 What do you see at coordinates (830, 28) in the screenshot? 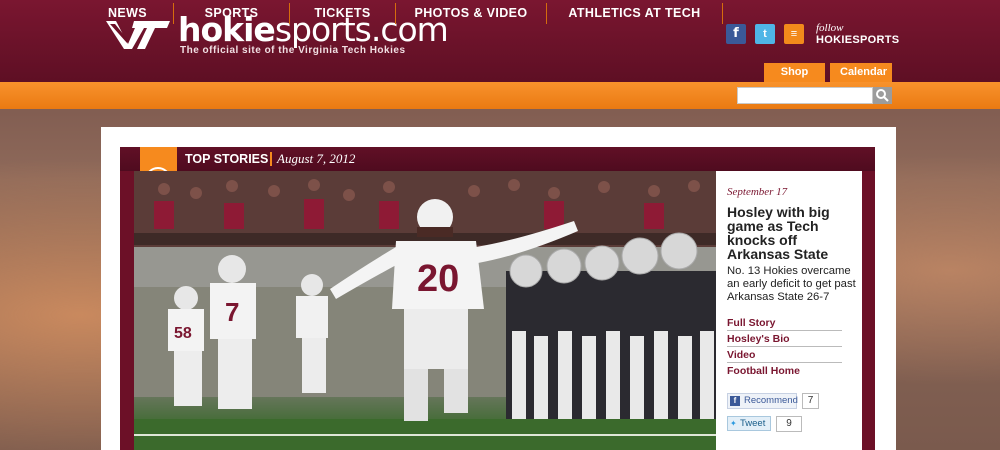
I see `follow-line1: follow` at bounding box center [830, 28].